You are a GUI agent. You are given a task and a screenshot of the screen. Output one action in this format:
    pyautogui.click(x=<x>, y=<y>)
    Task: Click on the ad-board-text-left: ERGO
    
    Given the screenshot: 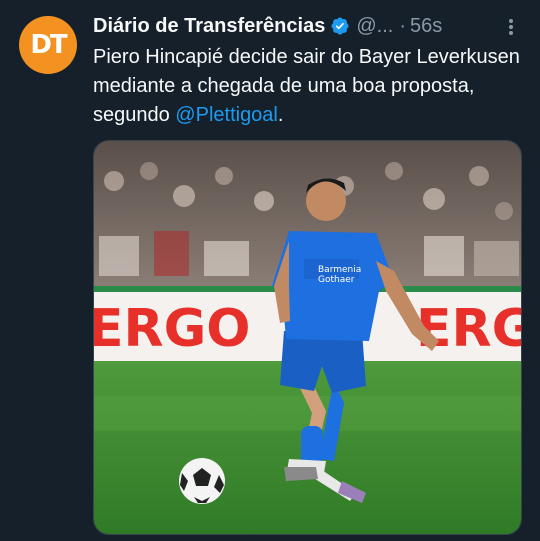 What is the action you would take?
    pyautogui.click(x=172, y=329)
    